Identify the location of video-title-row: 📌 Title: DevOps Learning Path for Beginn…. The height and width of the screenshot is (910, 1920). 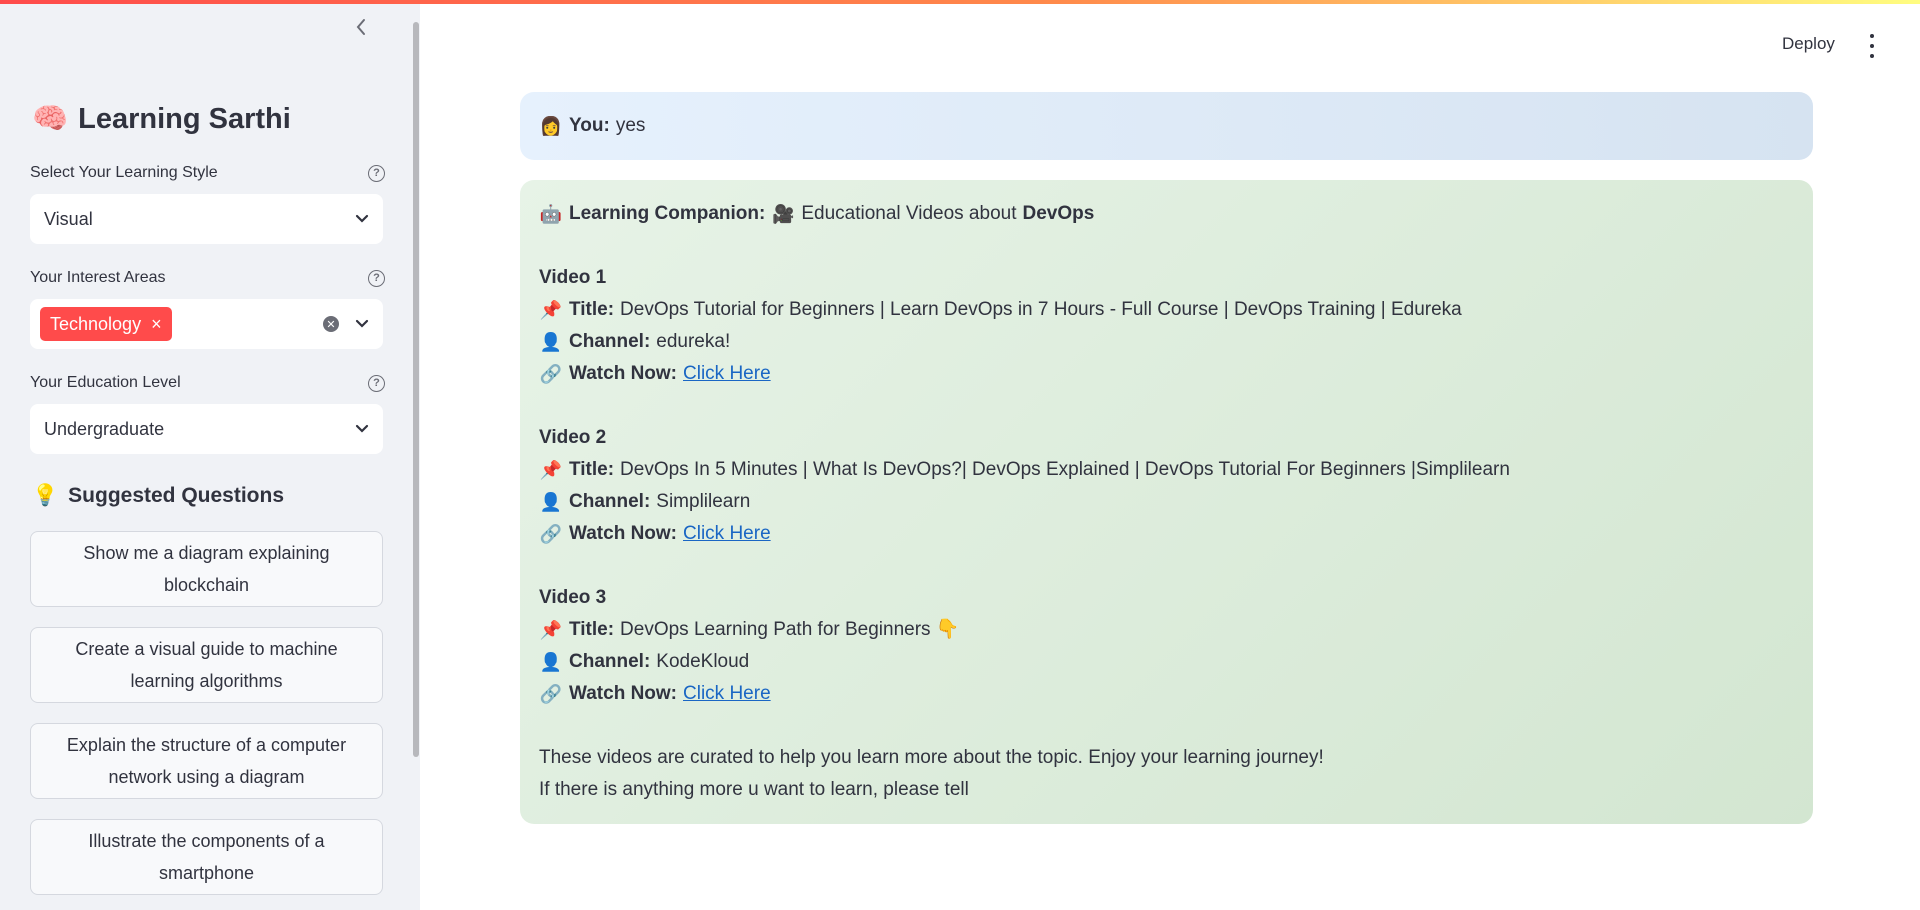
(1166, 630).